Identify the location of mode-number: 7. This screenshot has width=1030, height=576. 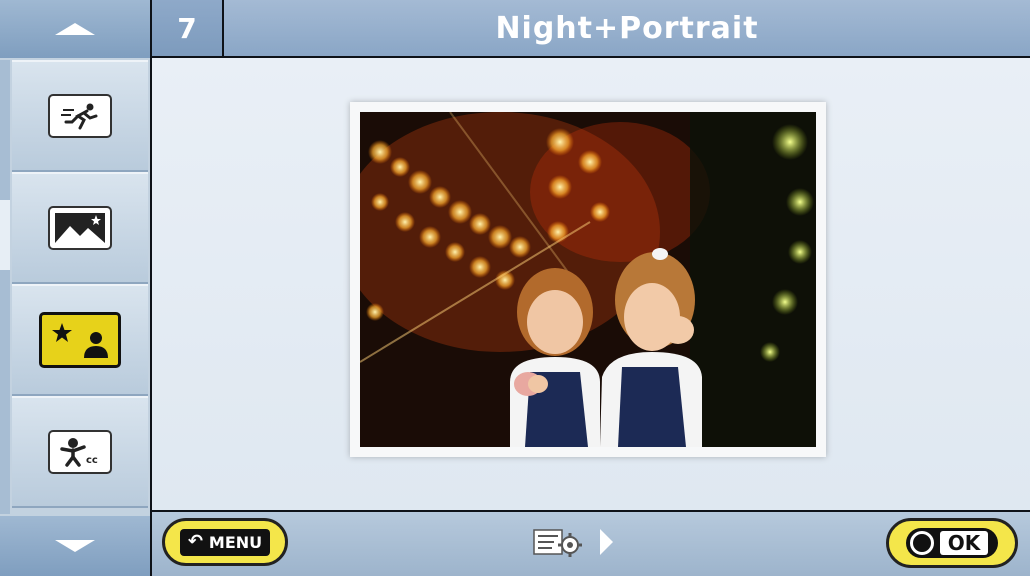
(187, 28).